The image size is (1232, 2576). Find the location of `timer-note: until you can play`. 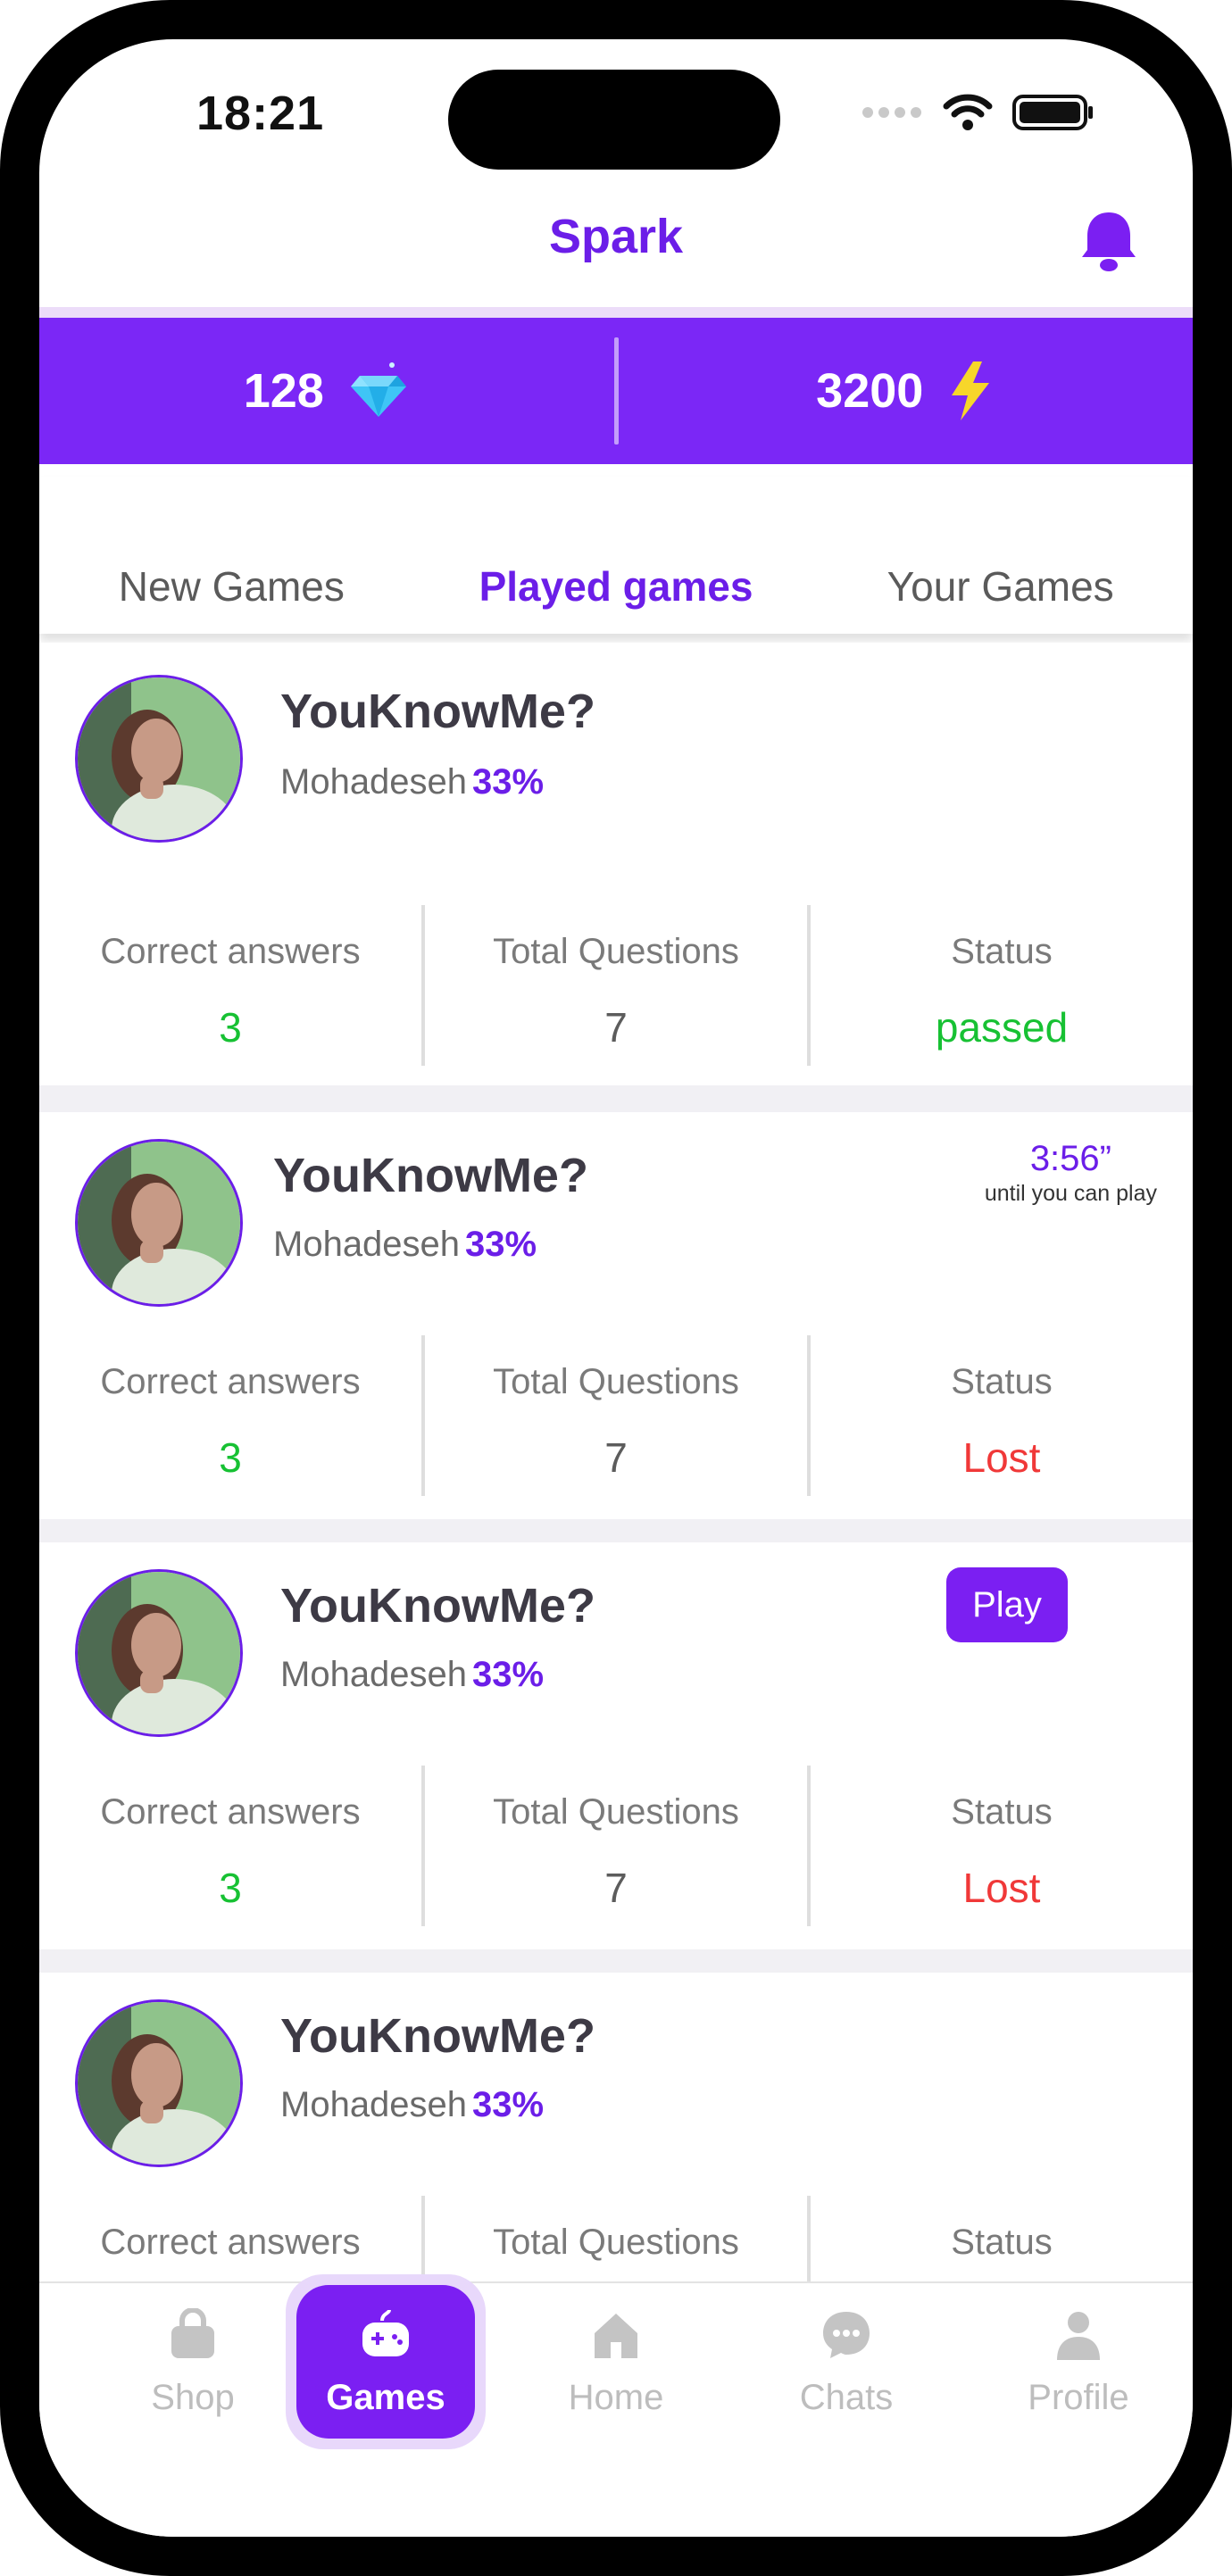

timer-note: until you can play is located at coordinates (1070, 1194).